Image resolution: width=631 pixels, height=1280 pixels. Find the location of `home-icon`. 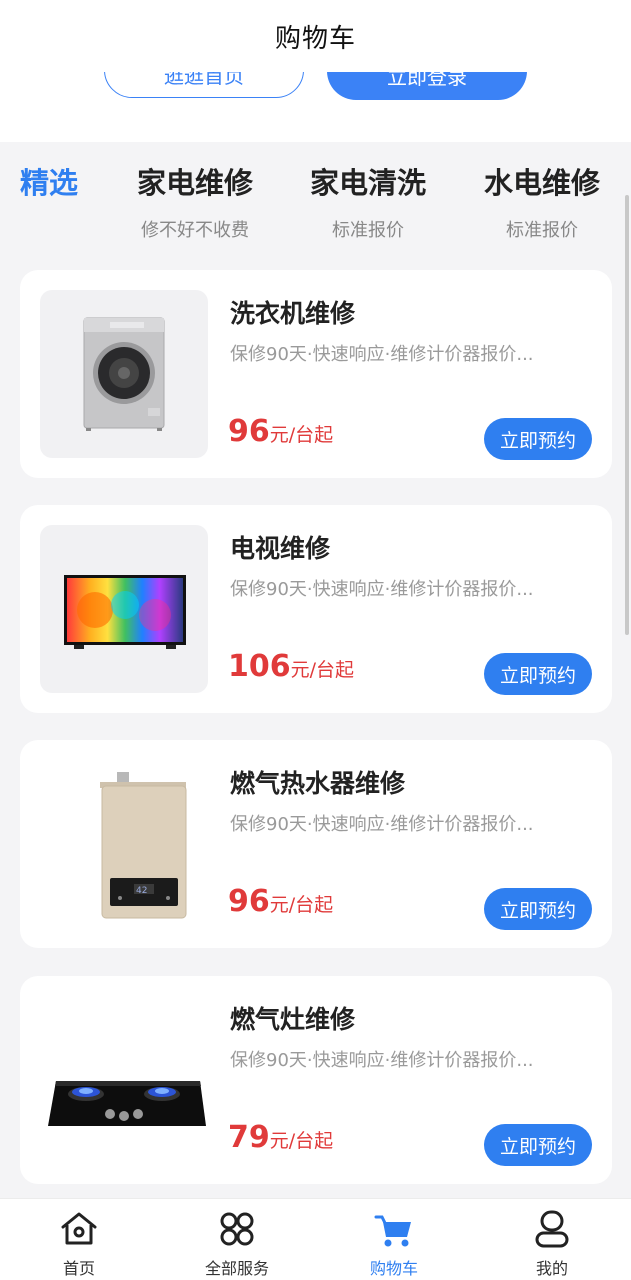

home-icon is located at coordinates (79, 1229).